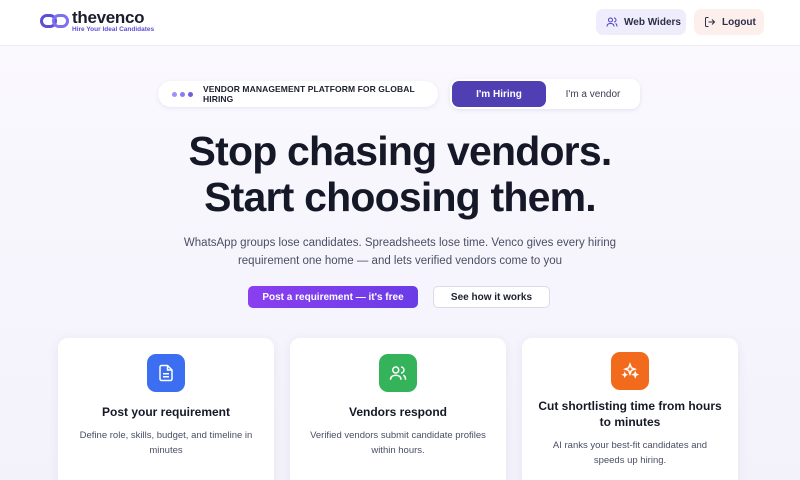 The height and width of the screenshot is (480, 800). What do you see at coordinates (166, 373) in the screenshot?
I see `document-icon` at bounding box center [166, 373].